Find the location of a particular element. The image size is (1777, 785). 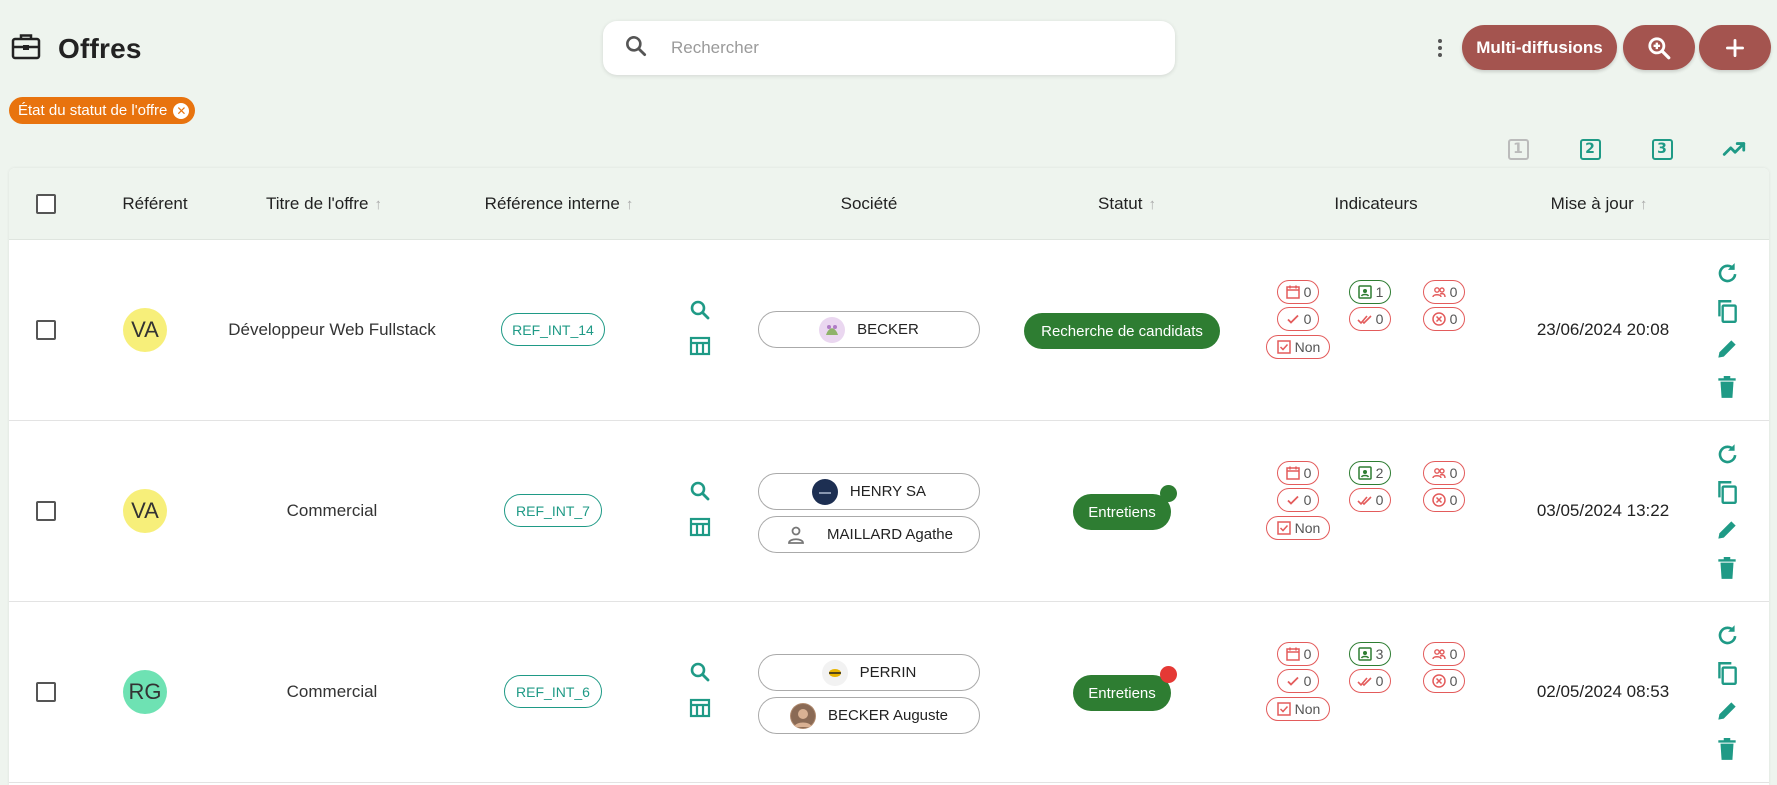

view-1-button: 1 is located at coordinates (1518, 149).